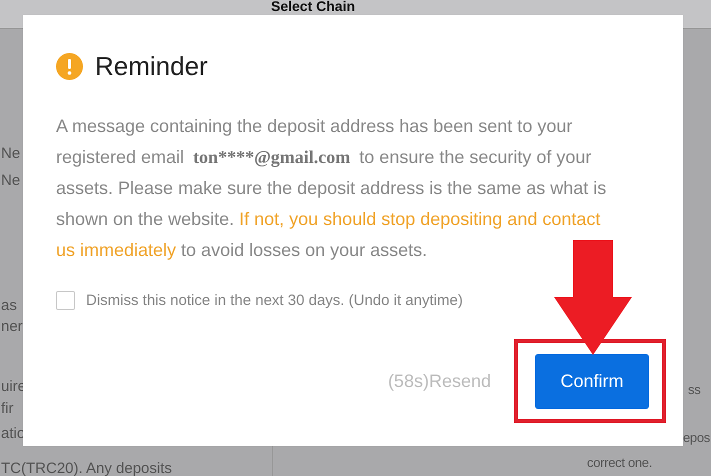 The width and height of the screenshot is (711, 476). Describe the element at coordinates (151, 66) in the screenshot. I see `dialog-title: Reminder` at that location.